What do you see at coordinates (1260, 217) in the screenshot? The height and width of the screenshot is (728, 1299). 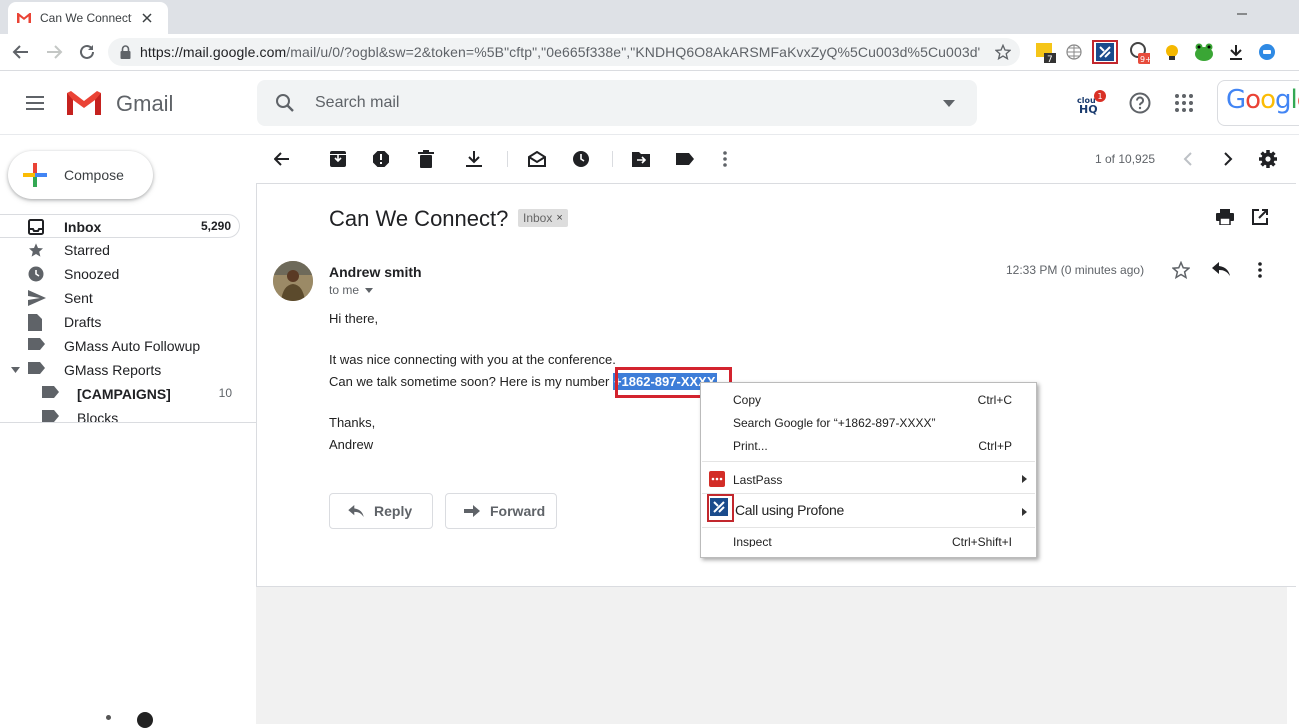 I see `open-new-window-icon` at bounding box center [1260, 217].